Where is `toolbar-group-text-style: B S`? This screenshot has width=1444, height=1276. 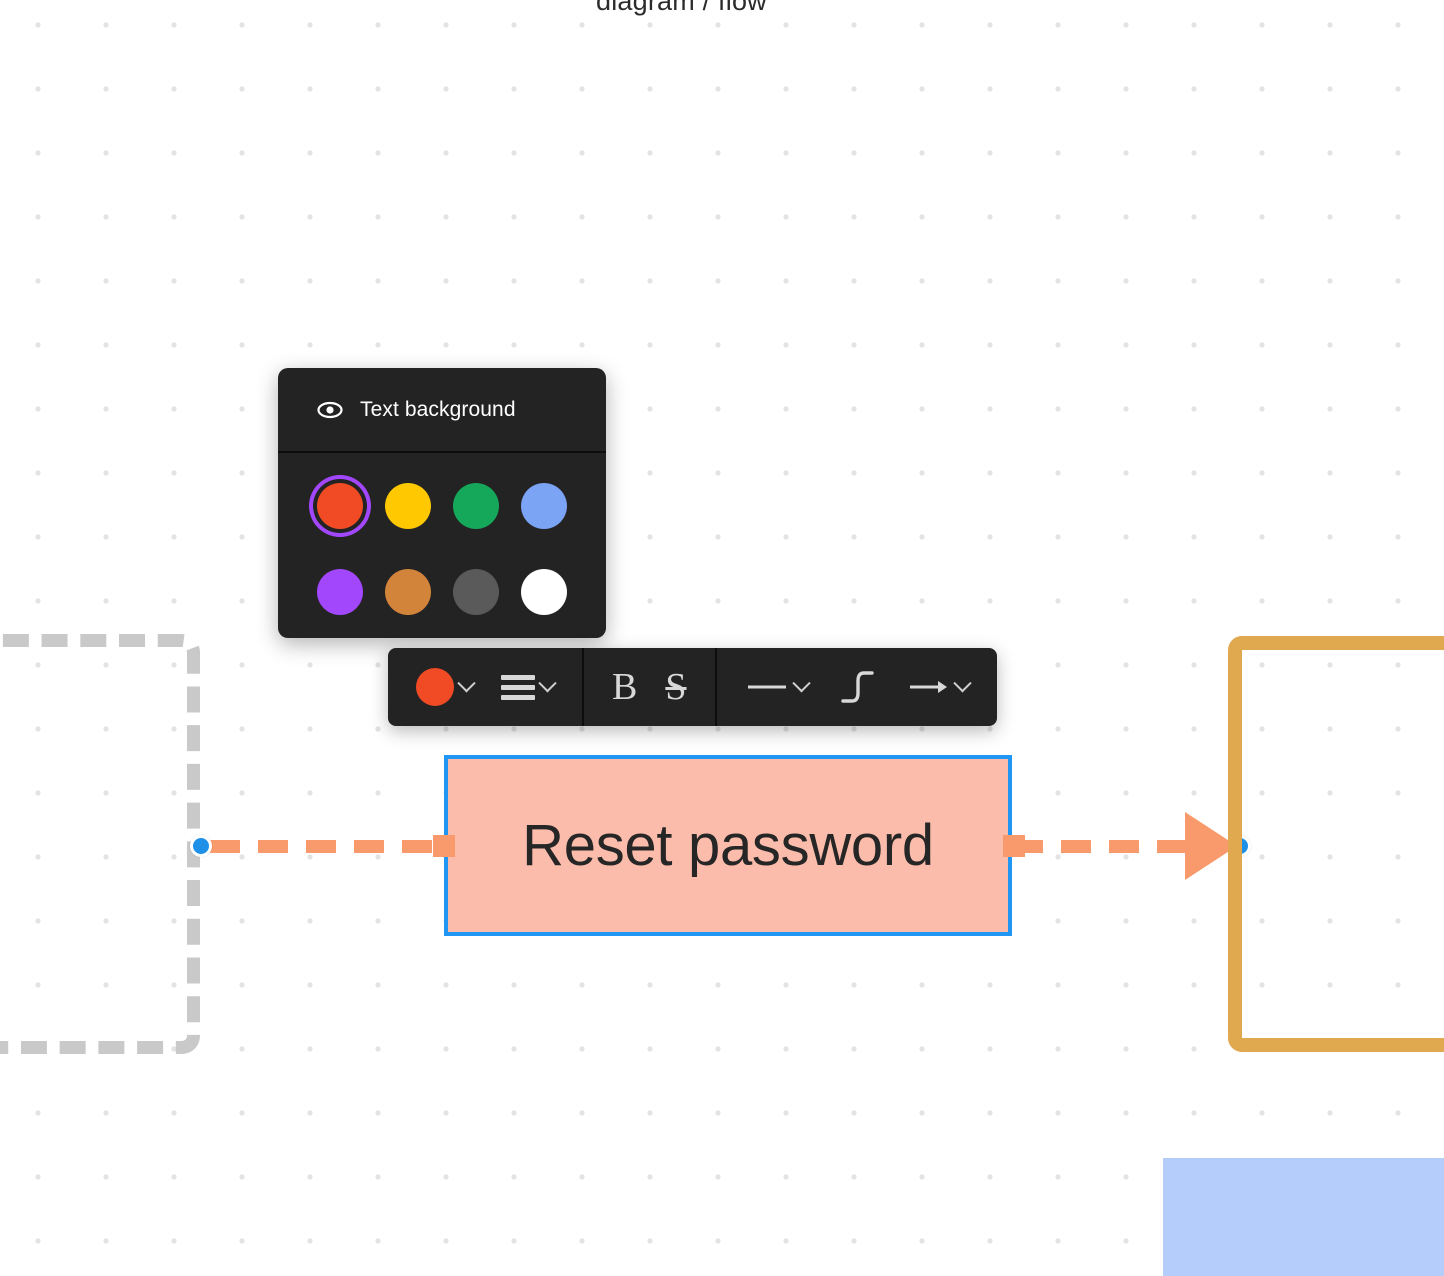
toolbar-group-text-style: B S is located at coordinates (649, 687).